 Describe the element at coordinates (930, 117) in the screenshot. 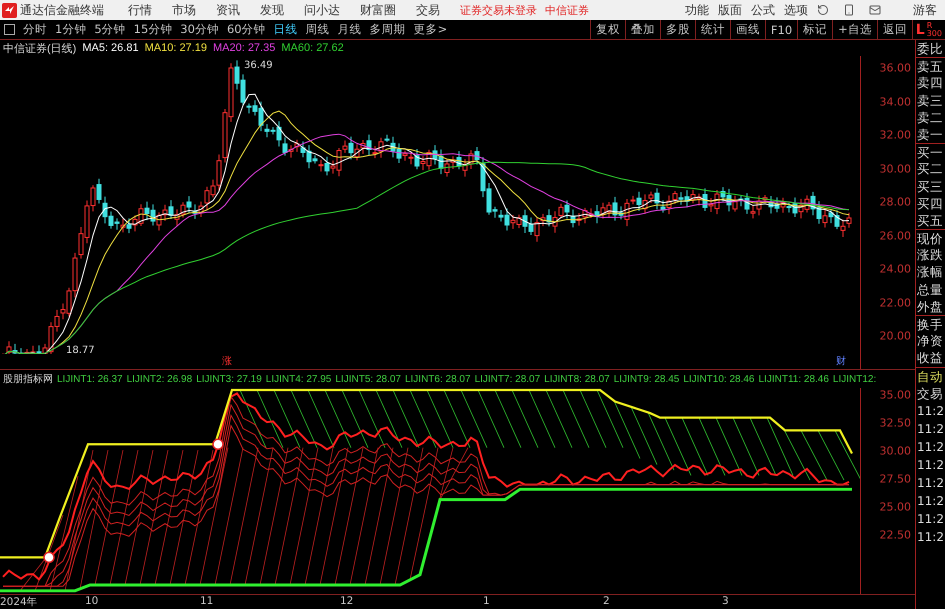

I see `quote-label: 卖二` at that location.